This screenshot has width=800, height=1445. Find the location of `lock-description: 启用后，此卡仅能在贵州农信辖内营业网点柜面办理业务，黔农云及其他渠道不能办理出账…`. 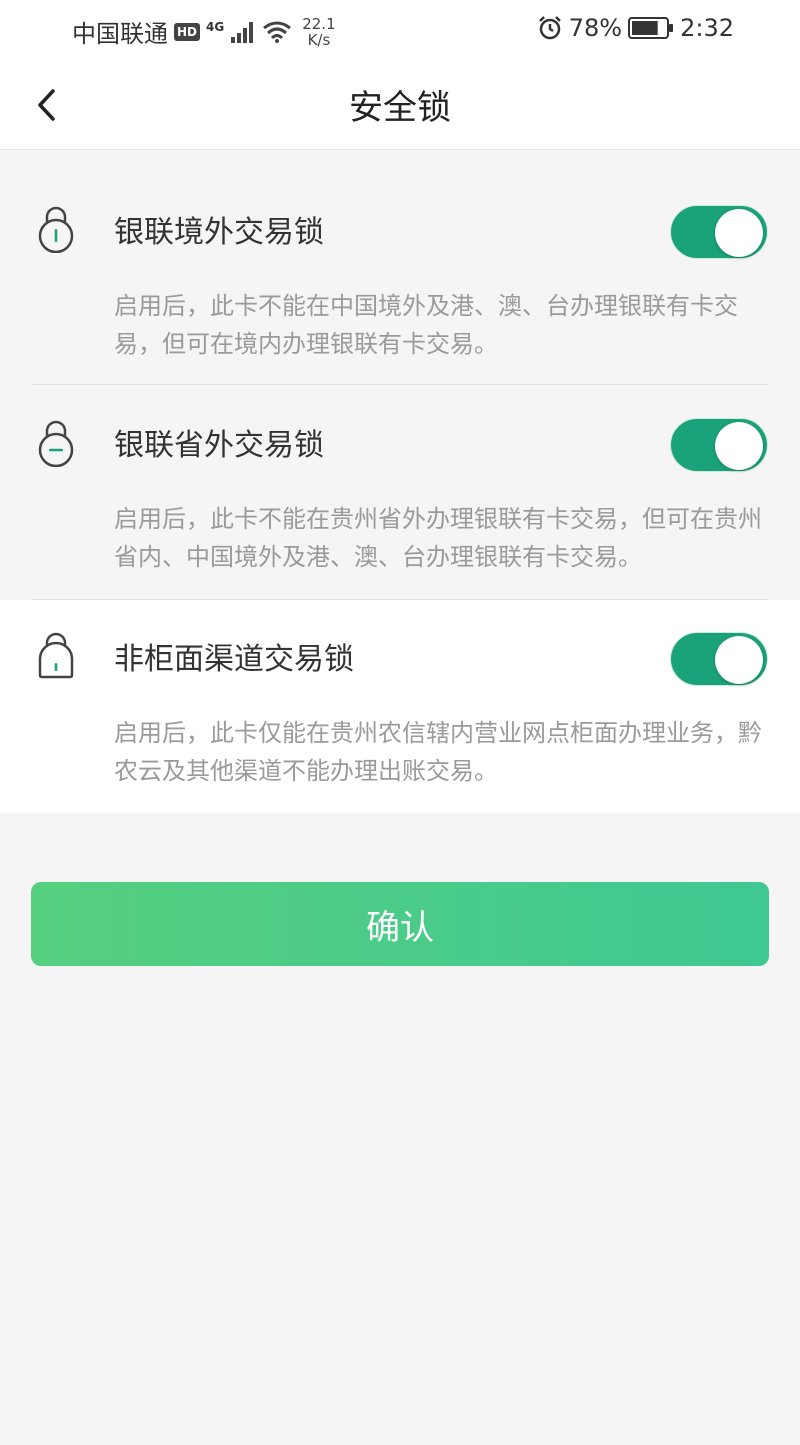

lock-description: 启用后，此卡仅能在贵州农信辖内营业网点柜面办理业务，黔农云及其他渠道不能办理出账… is located at coordinates (438, 752).